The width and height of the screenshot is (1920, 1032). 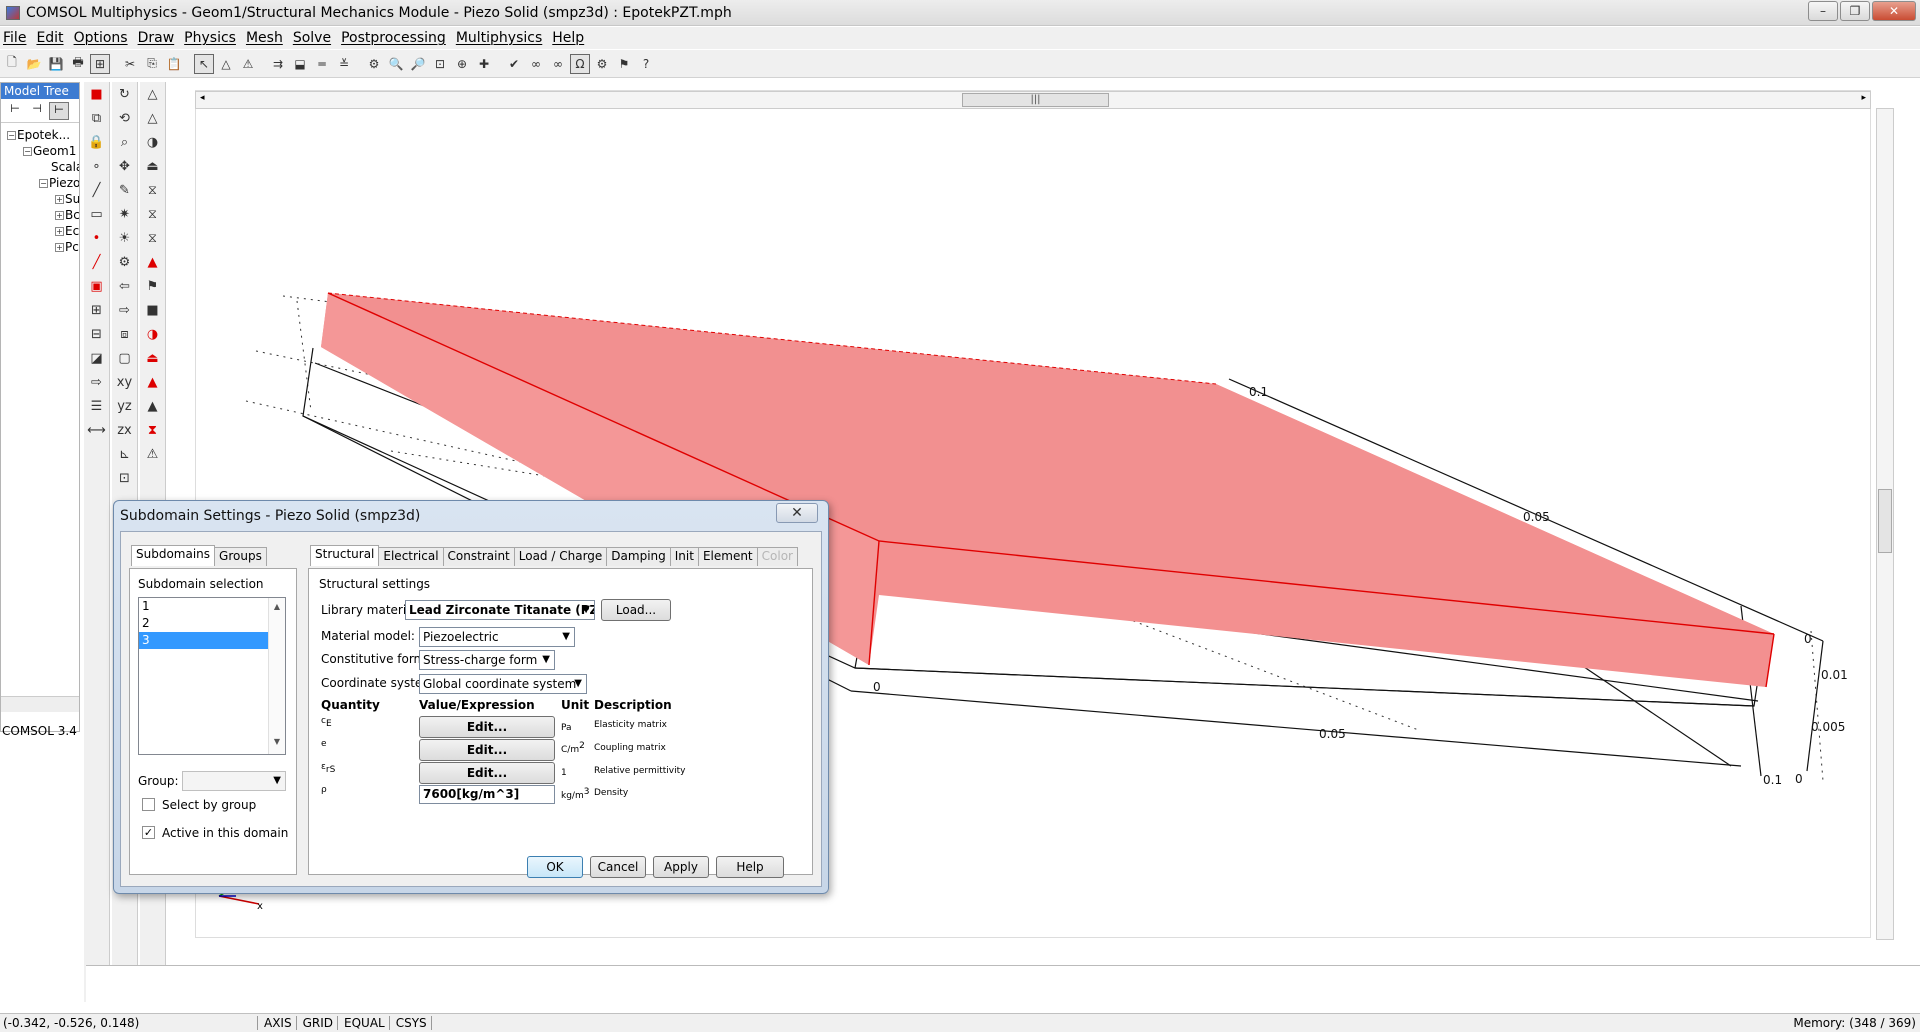 What do you see at coordinates (37, 111) in the screenshot?
I see `tree-view-2-icon: ⊣` at bounding box center [37, 111].